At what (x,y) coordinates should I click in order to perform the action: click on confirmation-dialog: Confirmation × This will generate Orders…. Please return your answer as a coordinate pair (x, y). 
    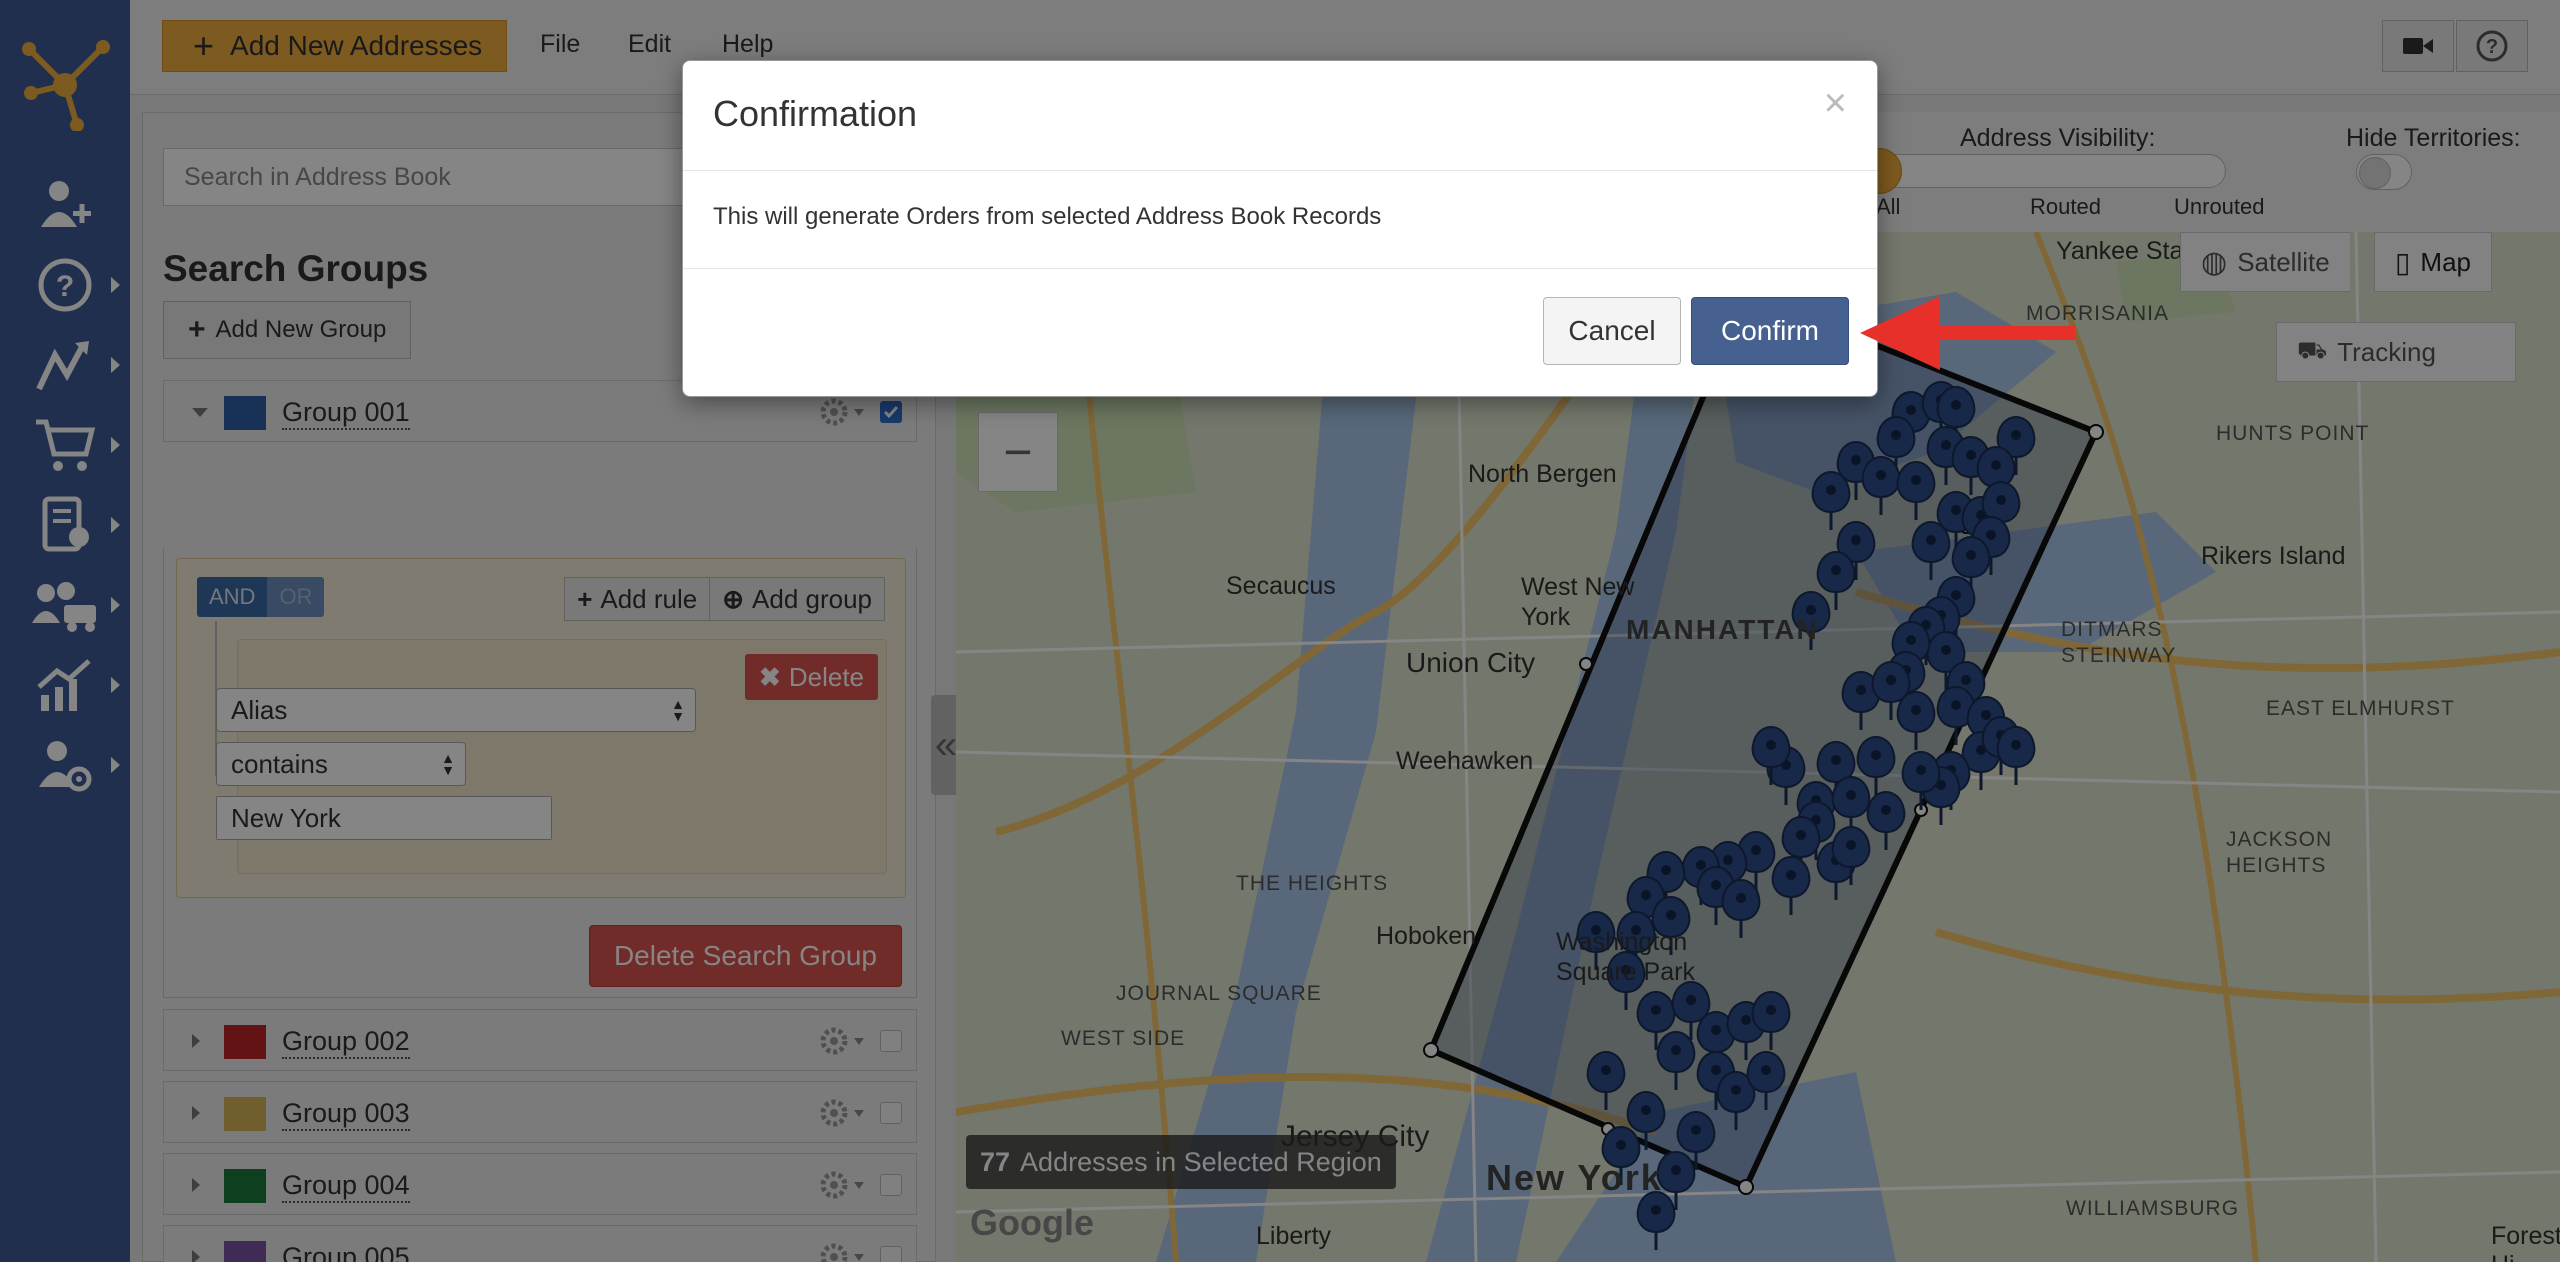
    Looking at the image, I should click on (1280, 228).